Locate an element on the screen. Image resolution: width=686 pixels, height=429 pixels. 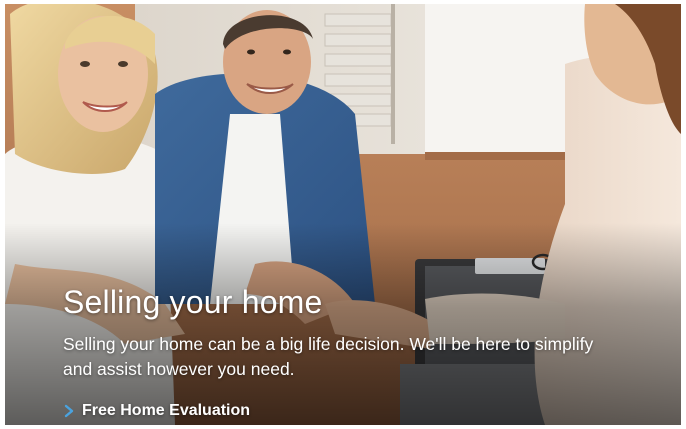
banner-title: Selling your home is located at coordinates (193, 302).